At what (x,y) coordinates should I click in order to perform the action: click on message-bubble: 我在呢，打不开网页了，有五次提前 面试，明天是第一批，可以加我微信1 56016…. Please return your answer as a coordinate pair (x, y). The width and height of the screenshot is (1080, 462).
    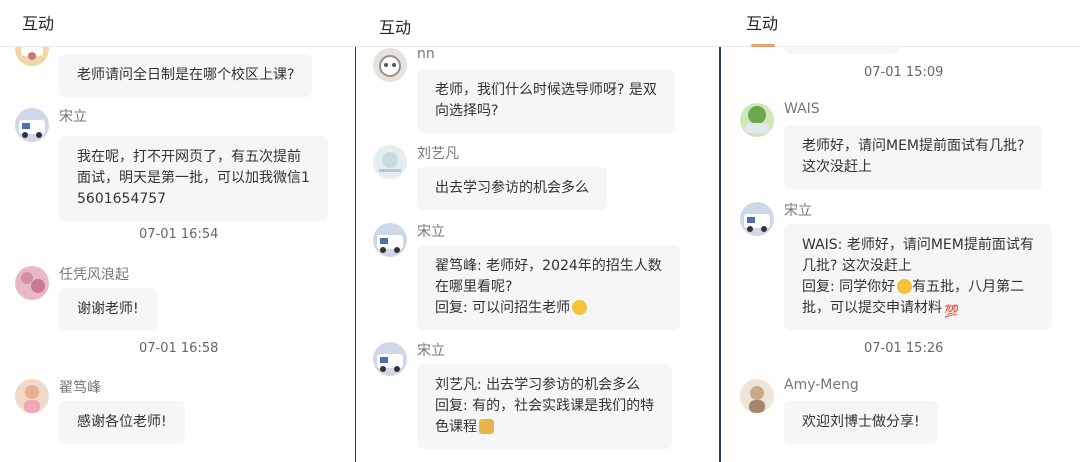
    Looking at the image, I should click on (193, 178).